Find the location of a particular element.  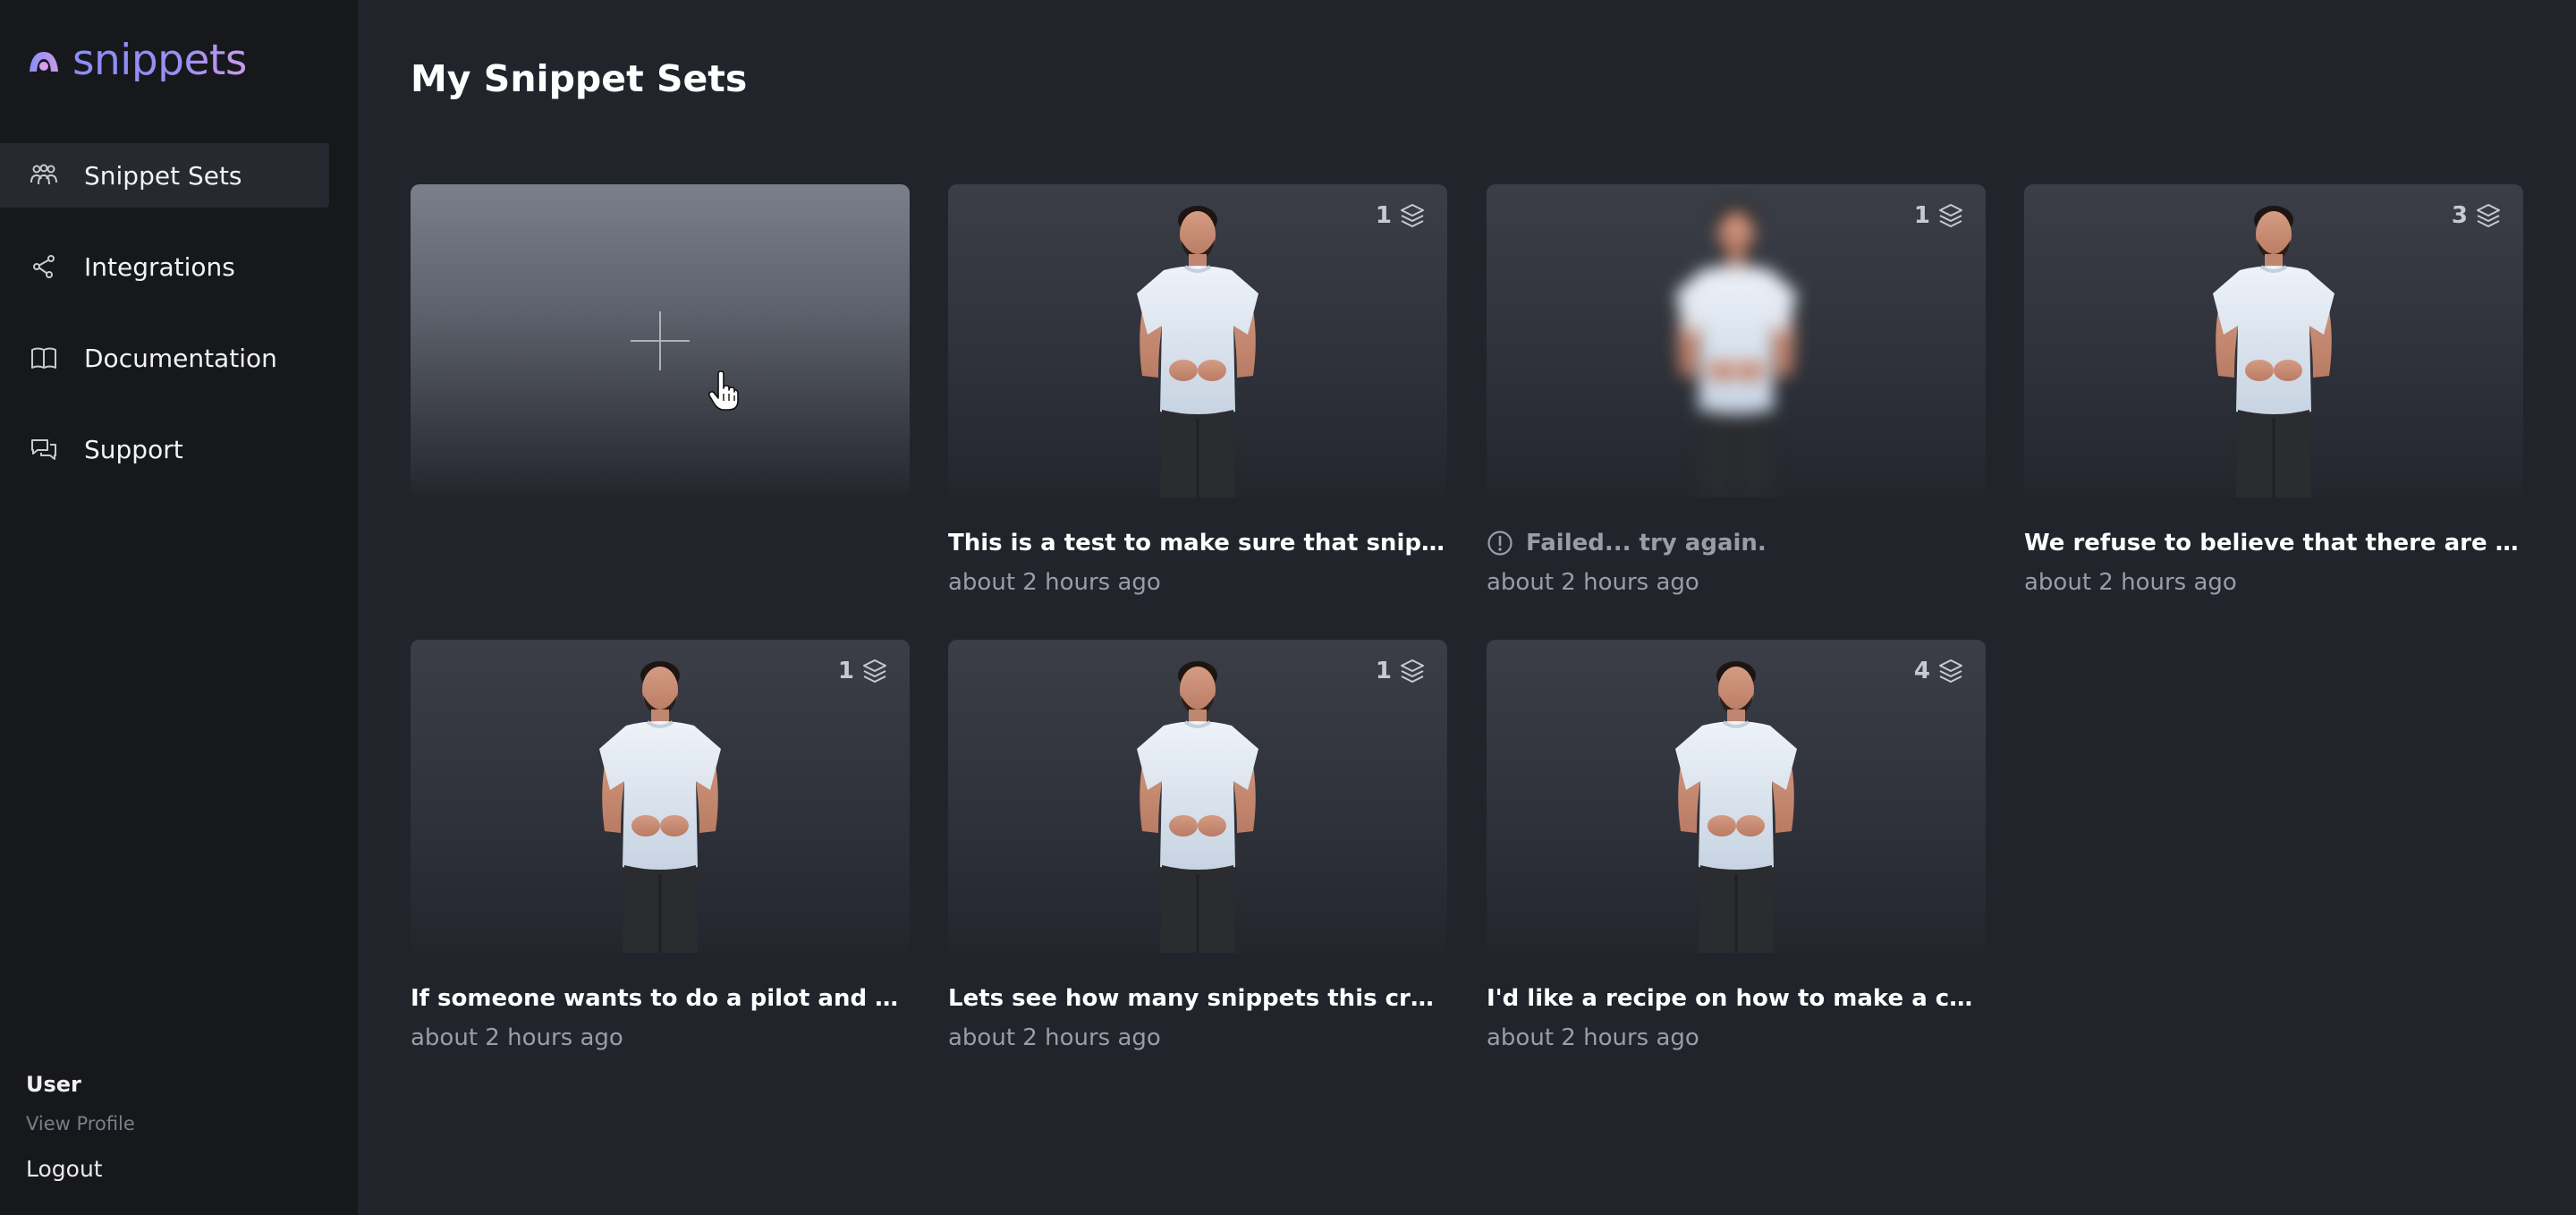

plus-icon is located at coordinates (660, 341).